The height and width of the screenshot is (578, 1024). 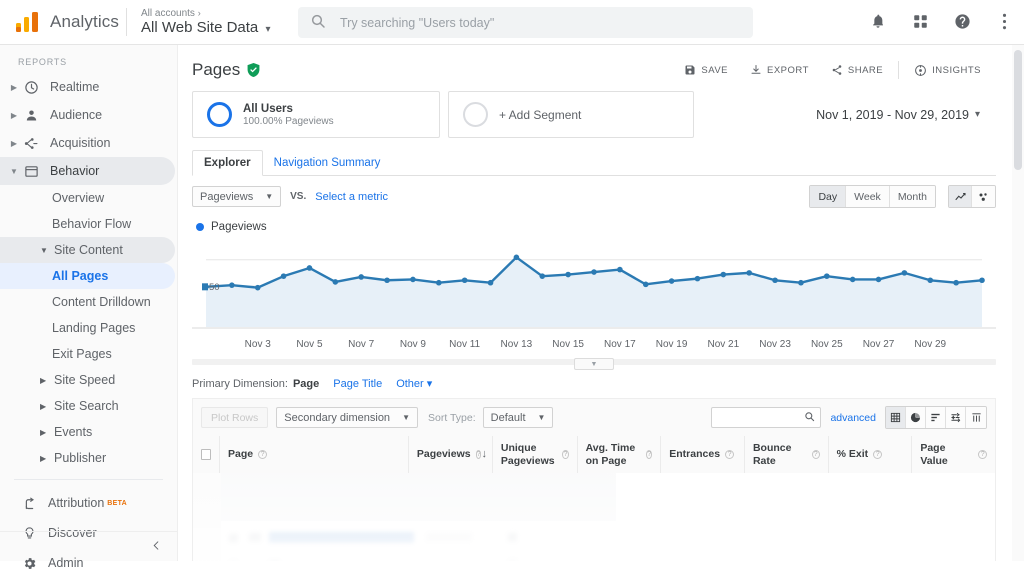 What do you see at coordinates (75, 171) in the screenshot?
I see `sidebar-item-label: Behavior` at bounding box center [75, 171].